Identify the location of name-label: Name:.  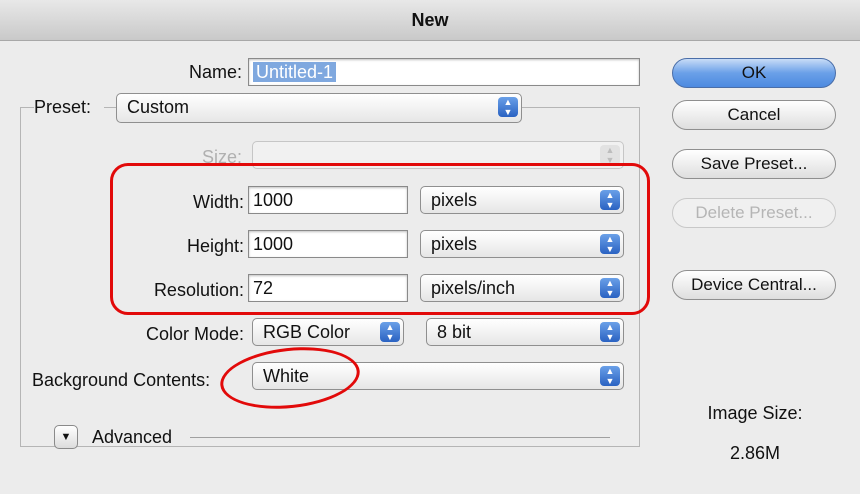
(215, 72).